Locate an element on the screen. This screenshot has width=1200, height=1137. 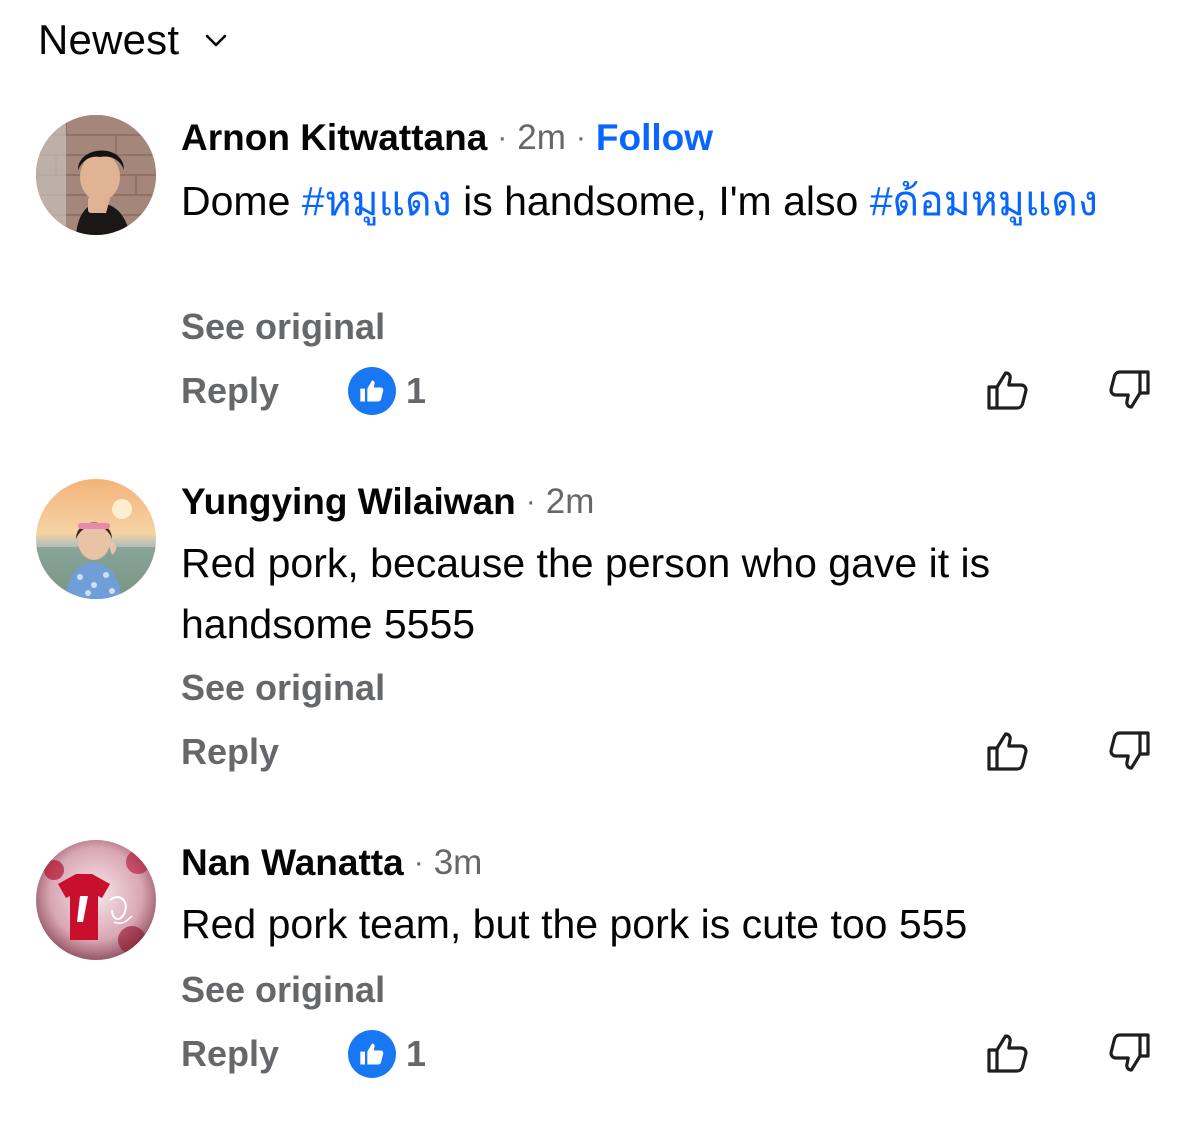
sort-dropdown: Newest is located at coordinates (133, 40).